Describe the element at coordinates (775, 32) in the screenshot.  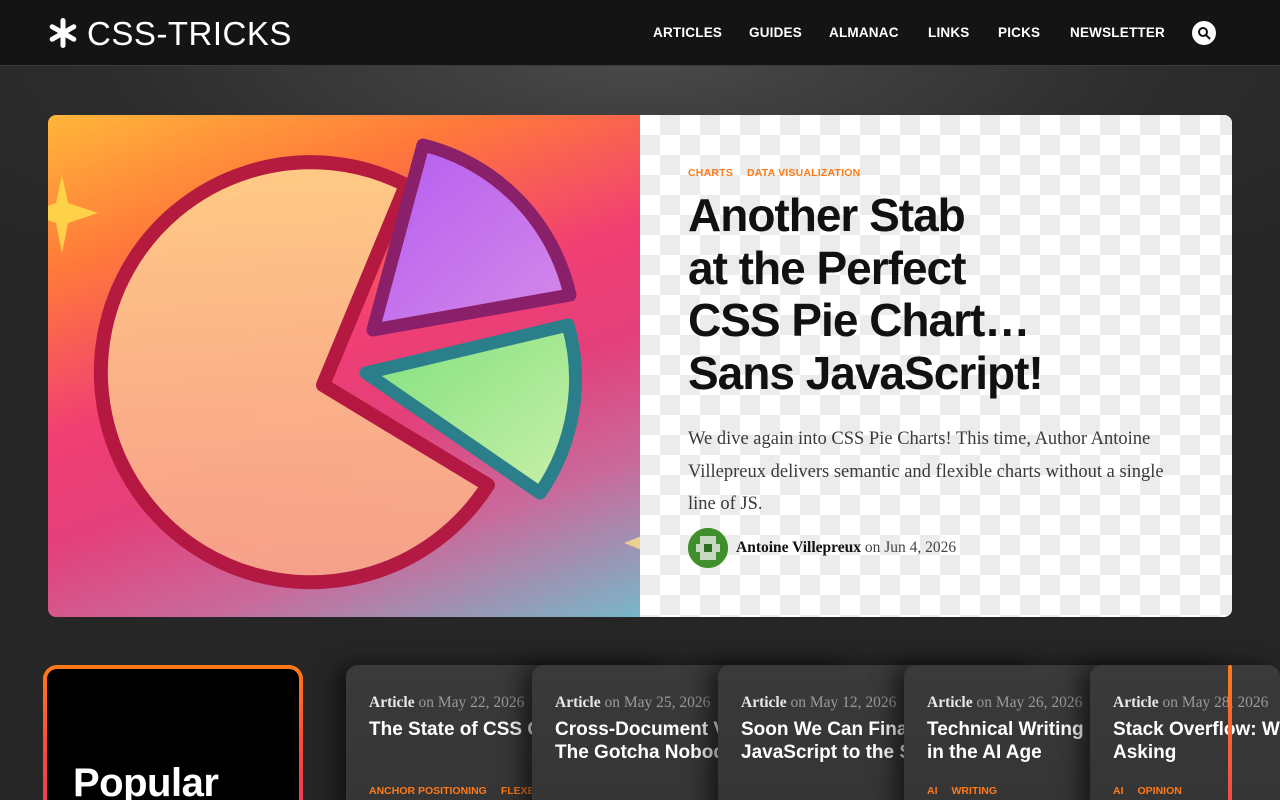
I see `nav-guides: GUIDES` at that location.